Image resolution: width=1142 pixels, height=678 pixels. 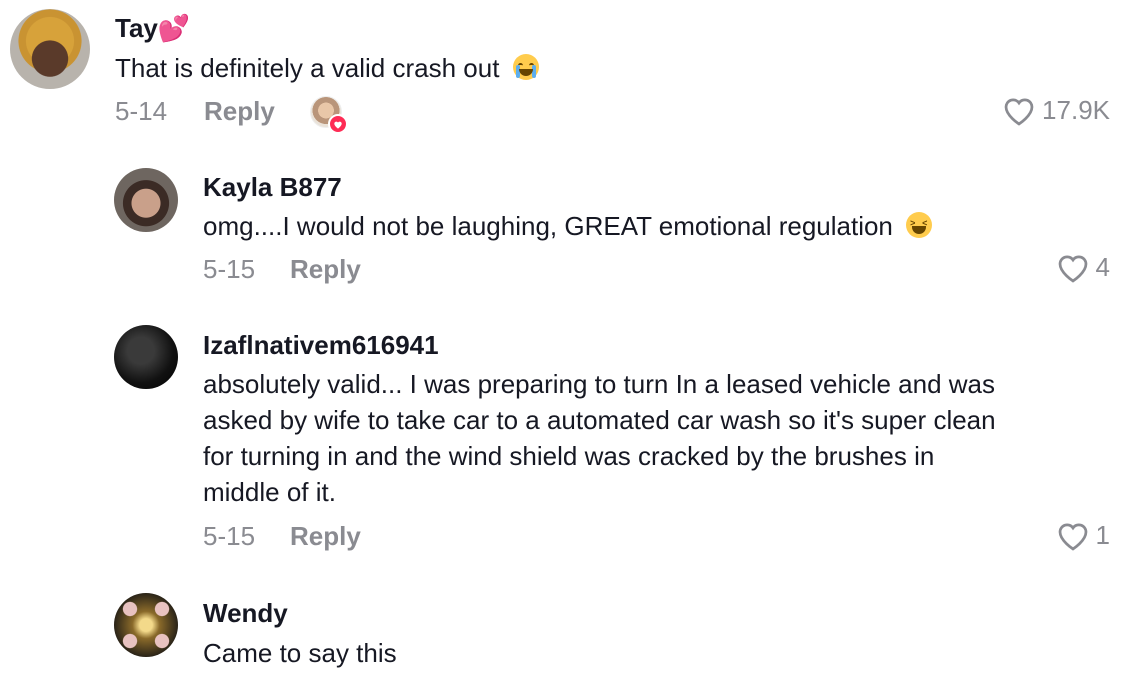 I want to click on comment-username: Wendy, so click(x=245, y=613).